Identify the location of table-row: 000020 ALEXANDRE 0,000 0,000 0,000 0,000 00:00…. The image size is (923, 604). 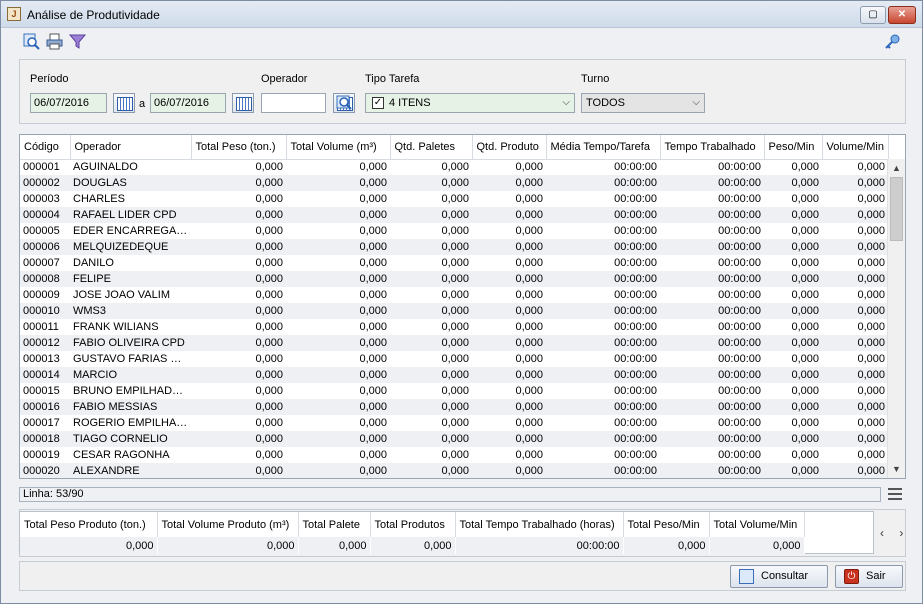
(454, 470).